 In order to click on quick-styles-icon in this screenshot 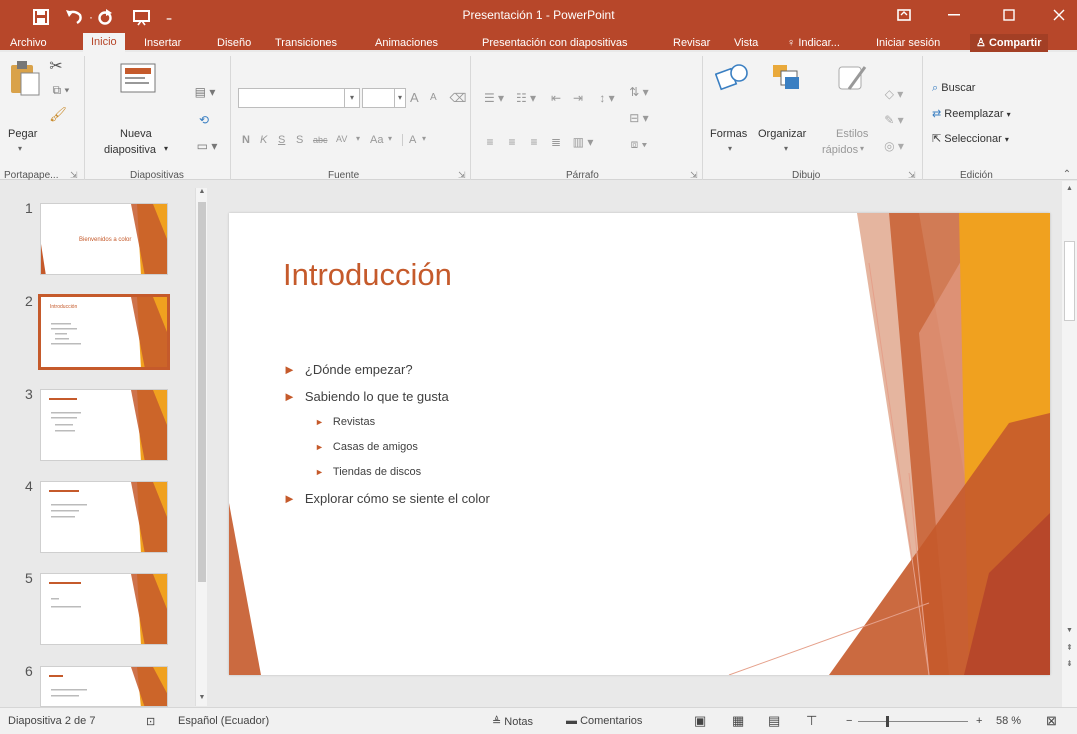, I will do `click(852, 78)`.